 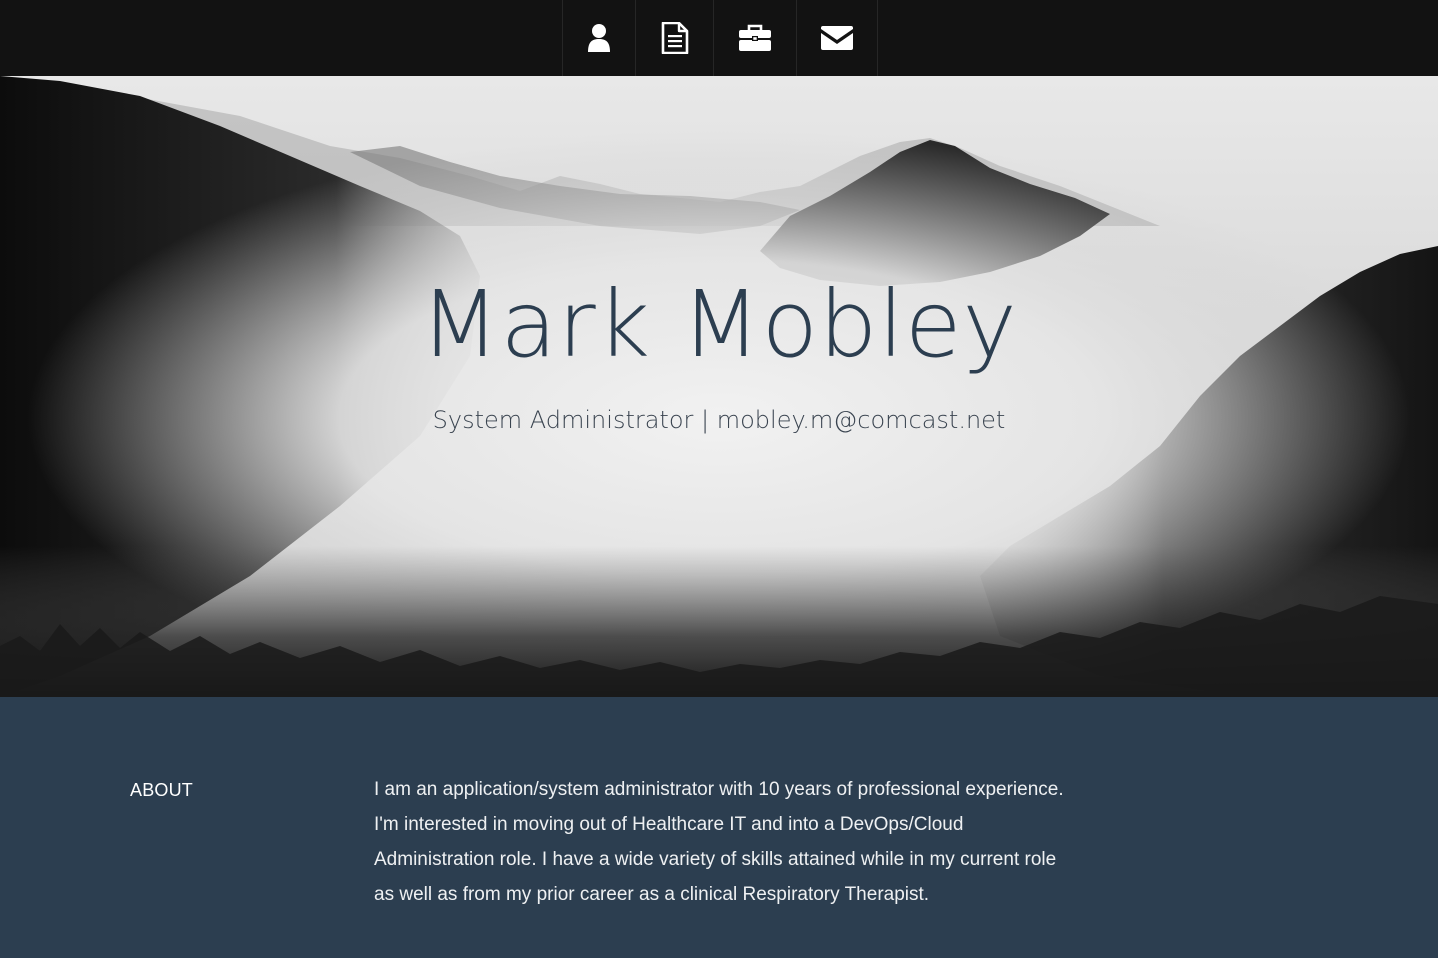 I want to click on hero-title: Mark Mobley, so click(x=719, y=324).